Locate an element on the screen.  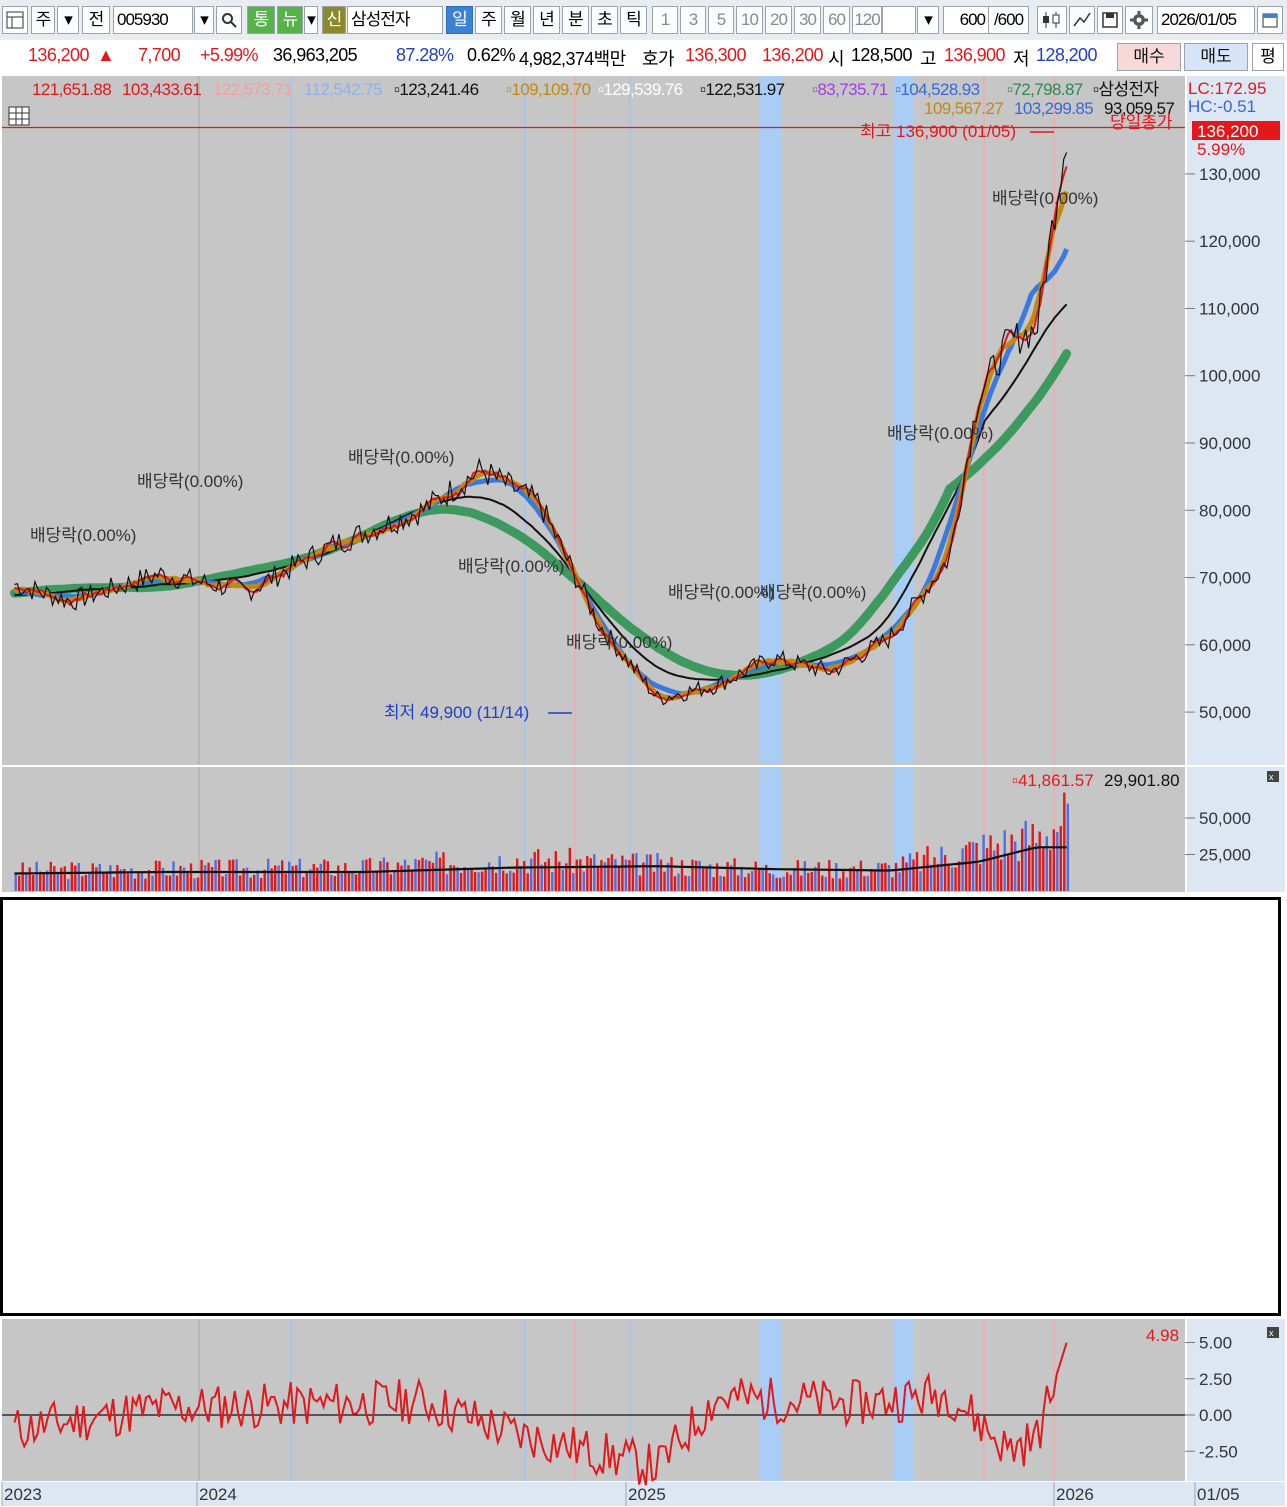
low-label: 저 is located at coordinates (1021, 59).